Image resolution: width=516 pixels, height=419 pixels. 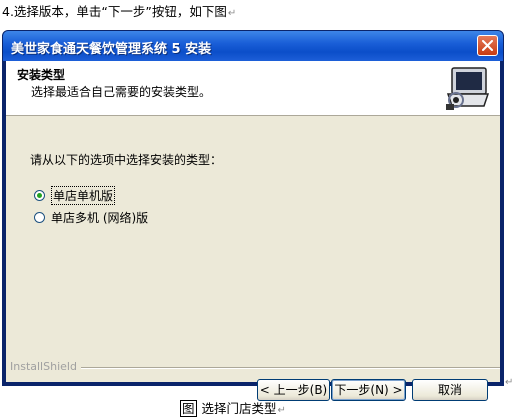 I want to click on header-panel: 安装类型 选择最适合自己需要的安装类型。, so click(x=253, y=88).